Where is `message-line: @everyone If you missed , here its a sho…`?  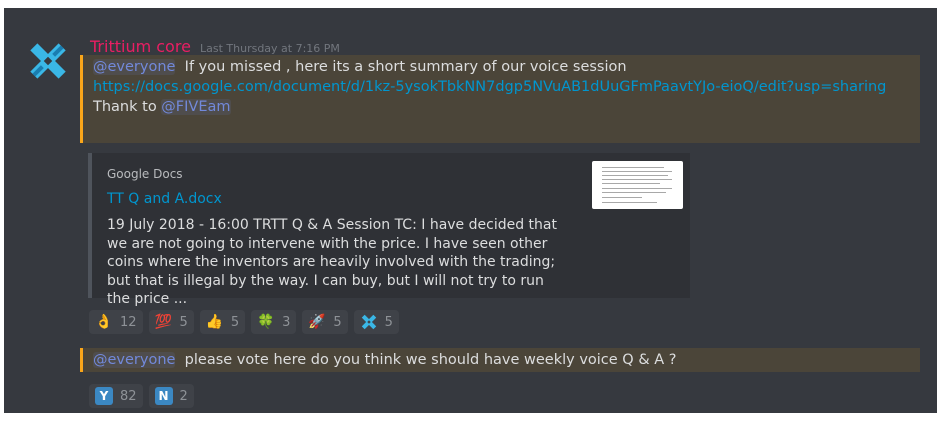 message-line: @everyone If you missed , here its a sho… is located at coordinates (506, 67).